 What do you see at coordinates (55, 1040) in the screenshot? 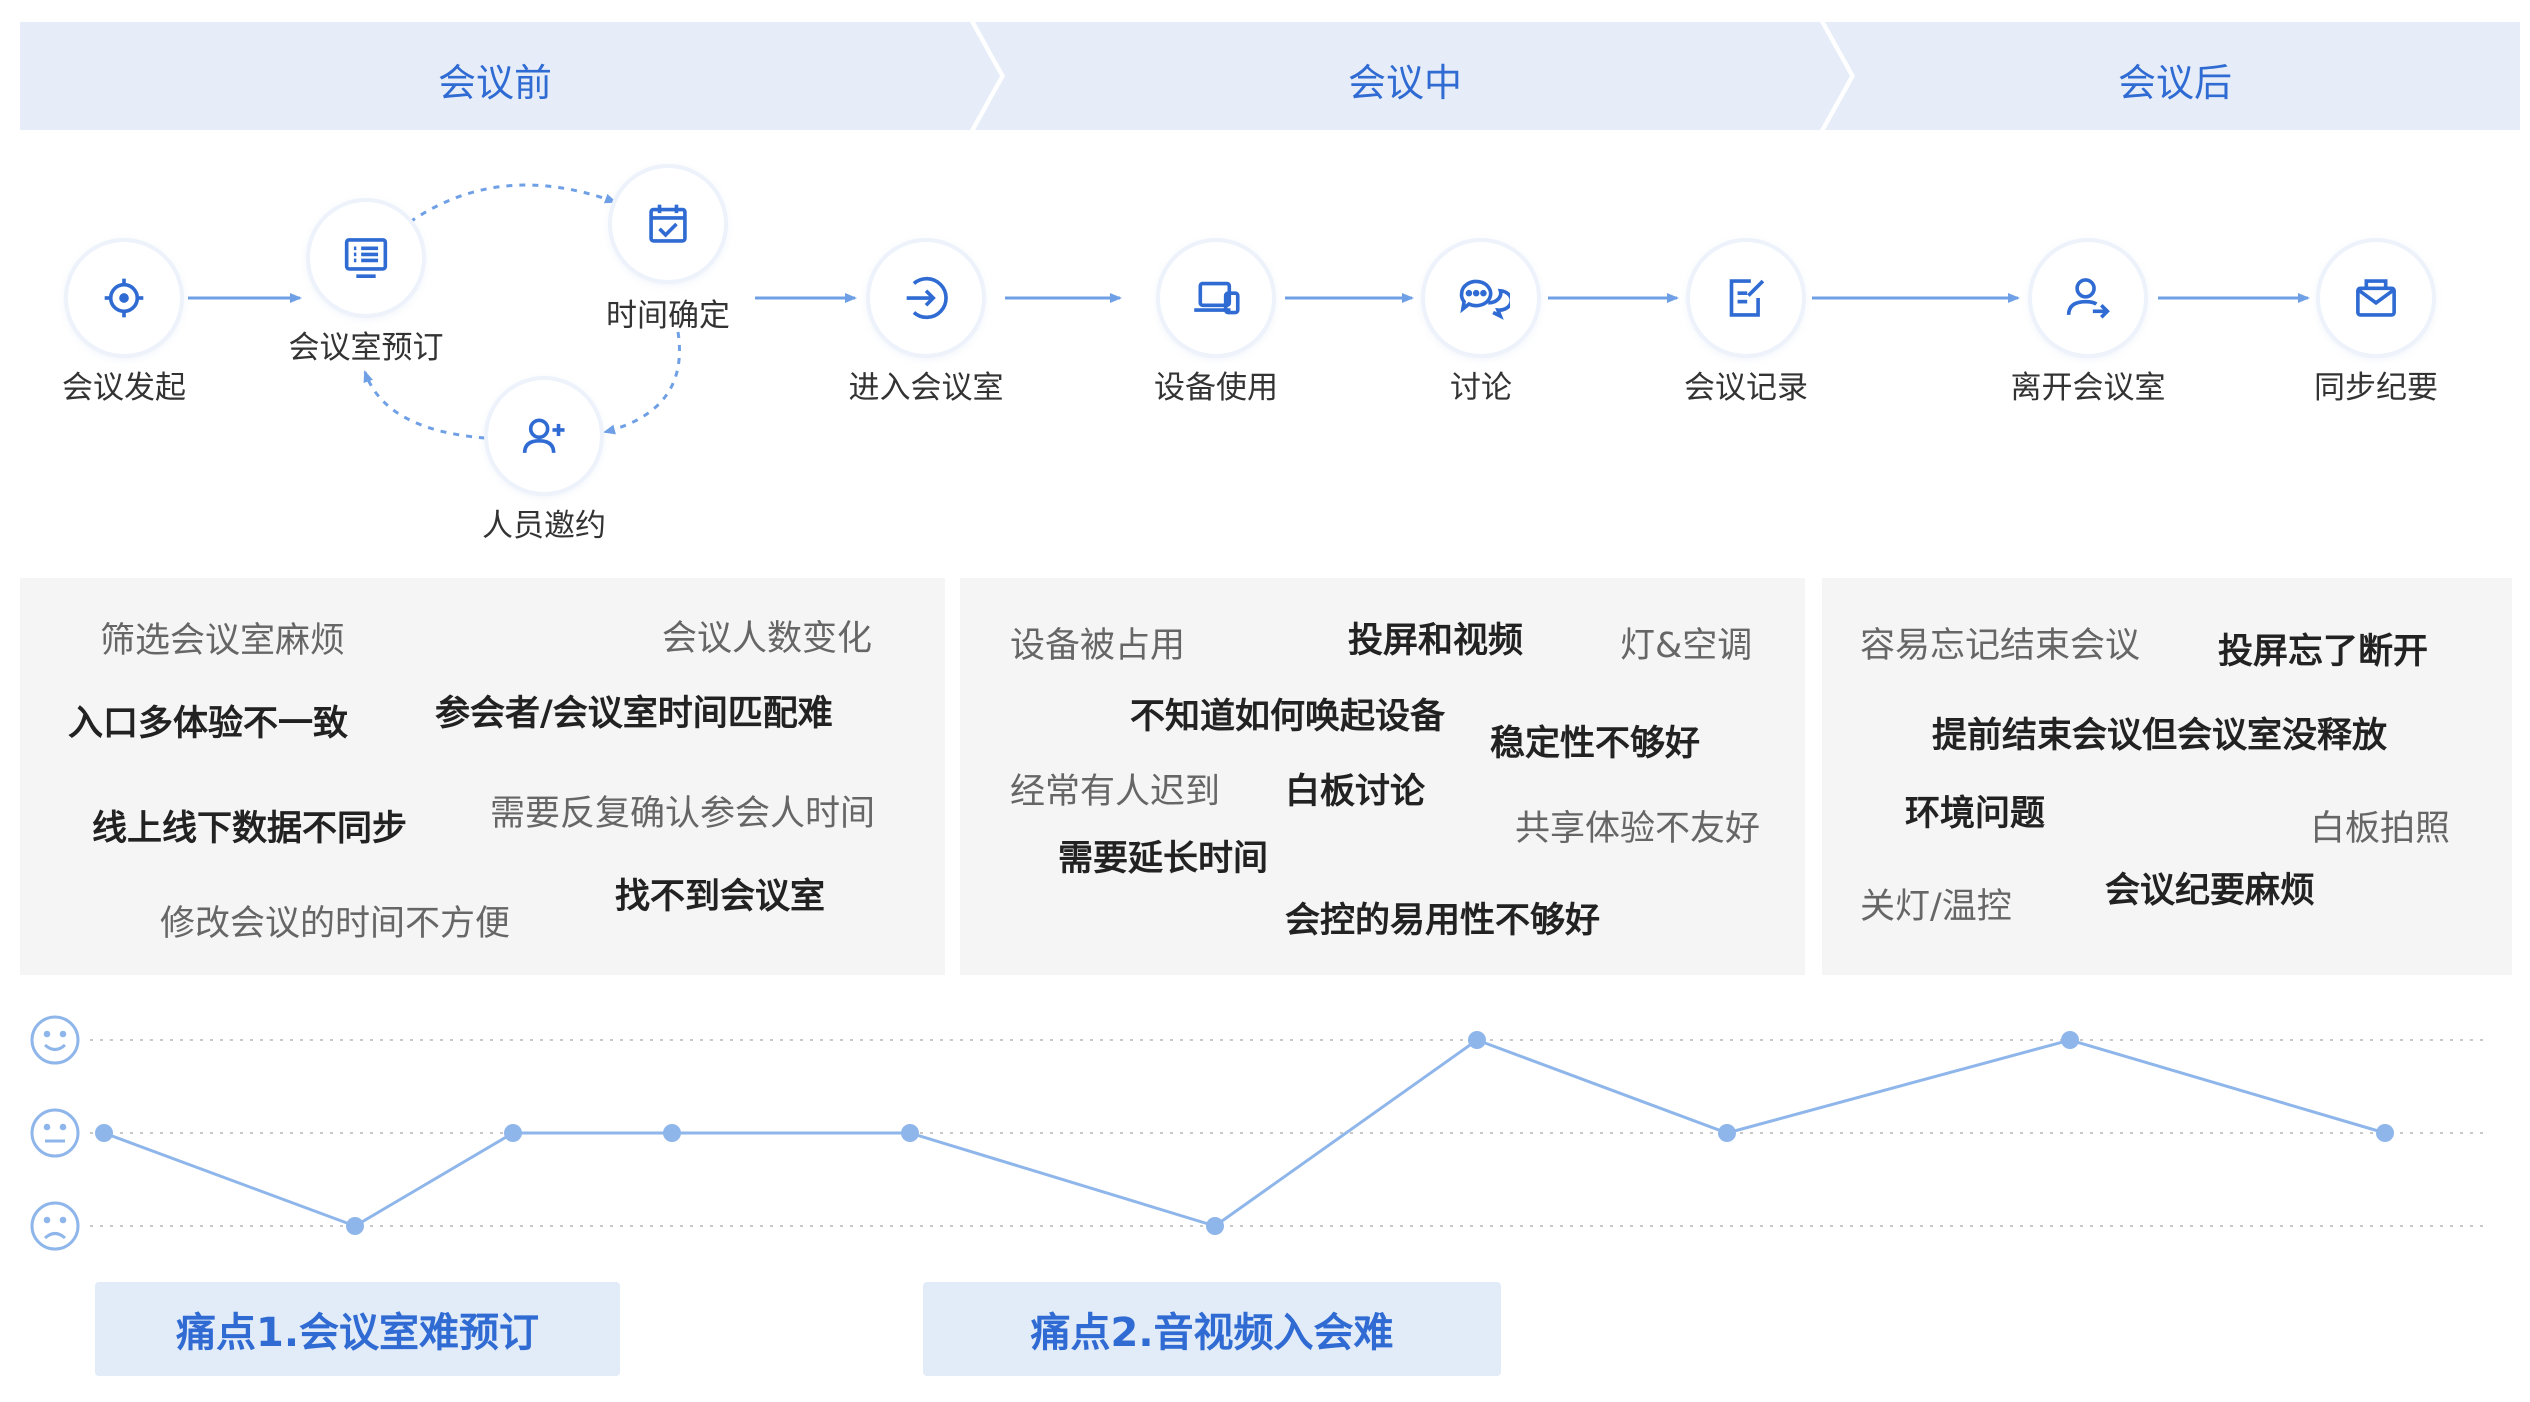
I see `smile-face-icon` at bounding box center [55, 1040].